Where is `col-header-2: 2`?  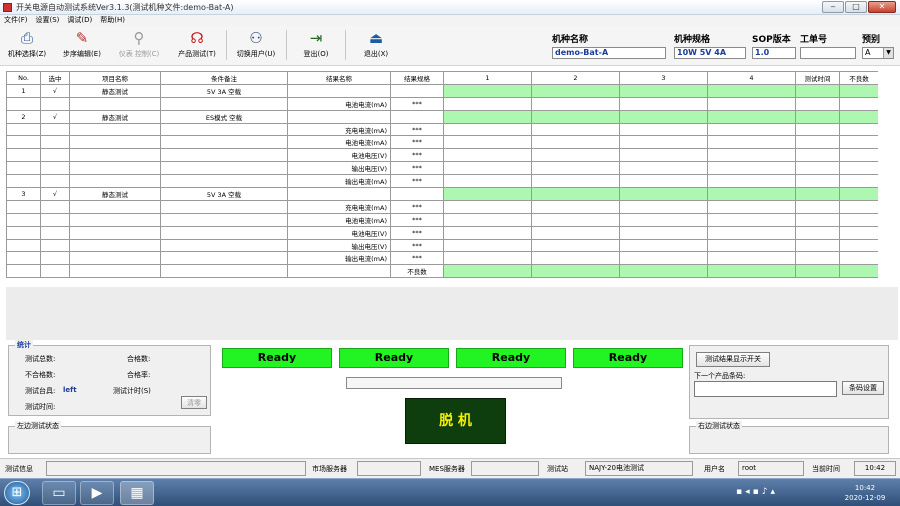 col-header-2: 2 is located at coordinates (575, 78).